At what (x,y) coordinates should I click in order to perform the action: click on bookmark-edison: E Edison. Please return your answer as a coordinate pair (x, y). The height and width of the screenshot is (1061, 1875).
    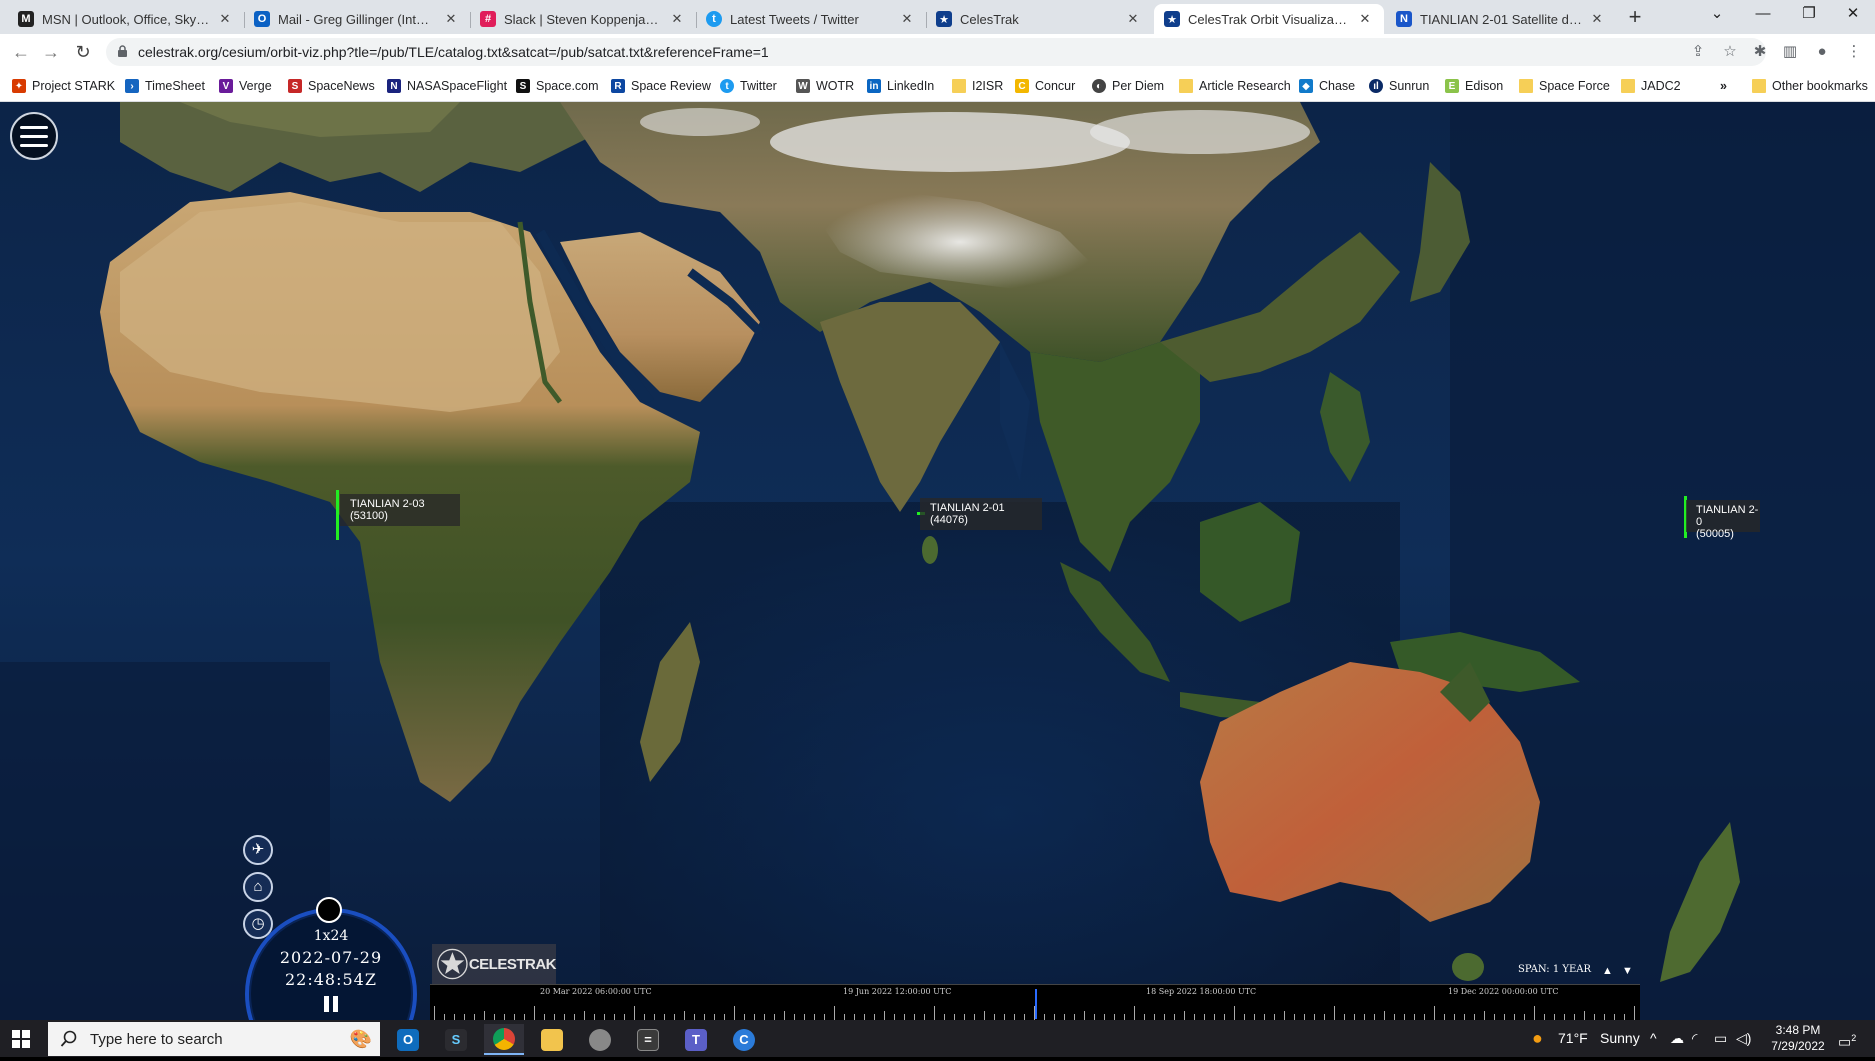
    Looking at the image, I should click on (1474, 86).